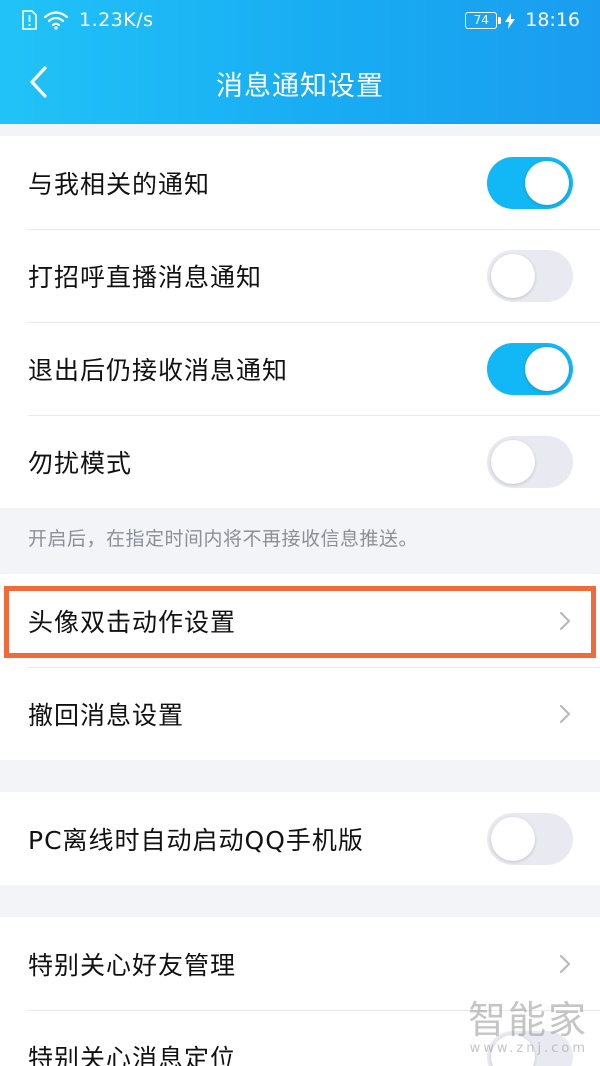 The image size is (600, 1066). I want to click on setting-label: 与我相关的通知, so click(119, 184).